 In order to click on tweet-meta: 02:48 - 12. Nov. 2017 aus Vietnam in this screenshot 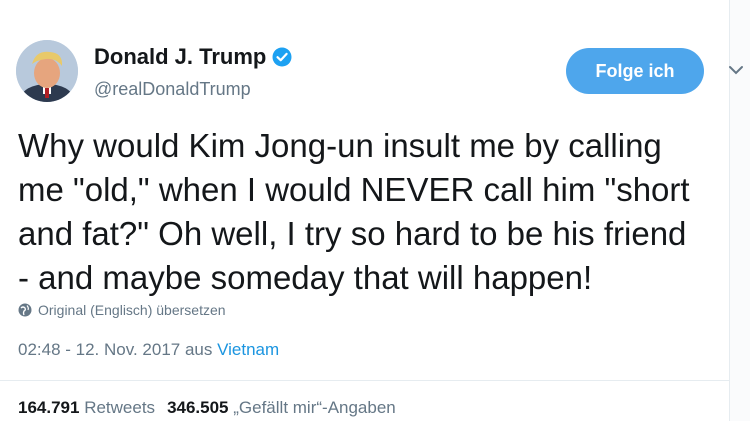, I will do `click(148, 350)`.